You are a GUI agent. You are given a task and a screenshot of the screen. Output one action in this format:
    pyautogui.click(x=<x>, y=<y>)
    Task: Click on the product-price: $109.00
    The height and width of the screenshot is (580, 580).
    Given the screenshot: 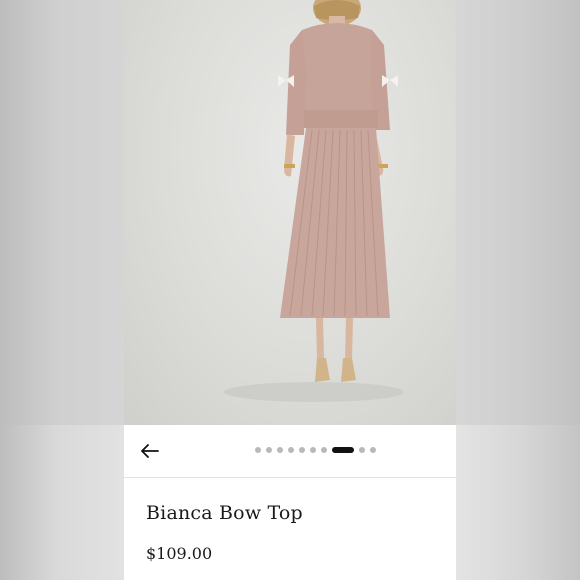 What is the action you would take?
    pyautogui.click(x=179, y=553)
    